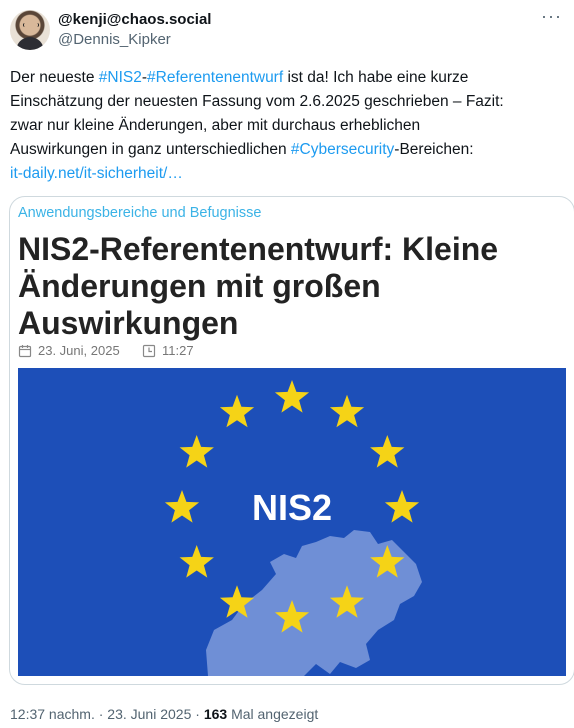  What do you see at coordinates (178, 350) in the screenshot?
I see `card-time-text: 11:27` at bounding box center [178, 350].